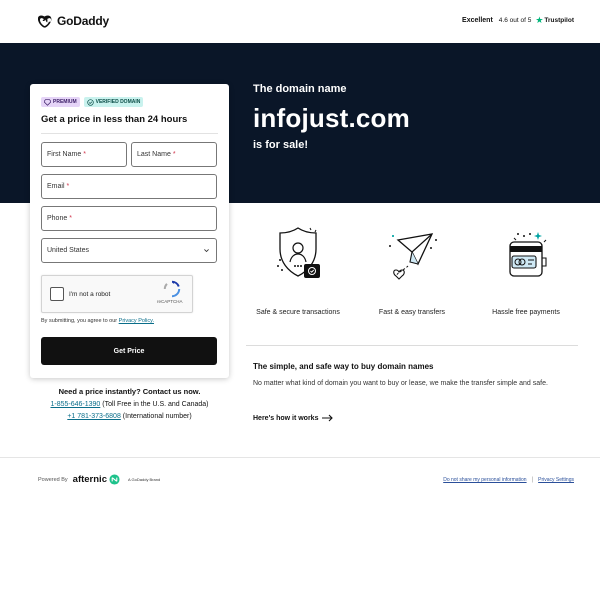  Describe the element at coordinates (90, 294) in the screenshot. I see `recaptcha-label: I'm not a robot` at that location.